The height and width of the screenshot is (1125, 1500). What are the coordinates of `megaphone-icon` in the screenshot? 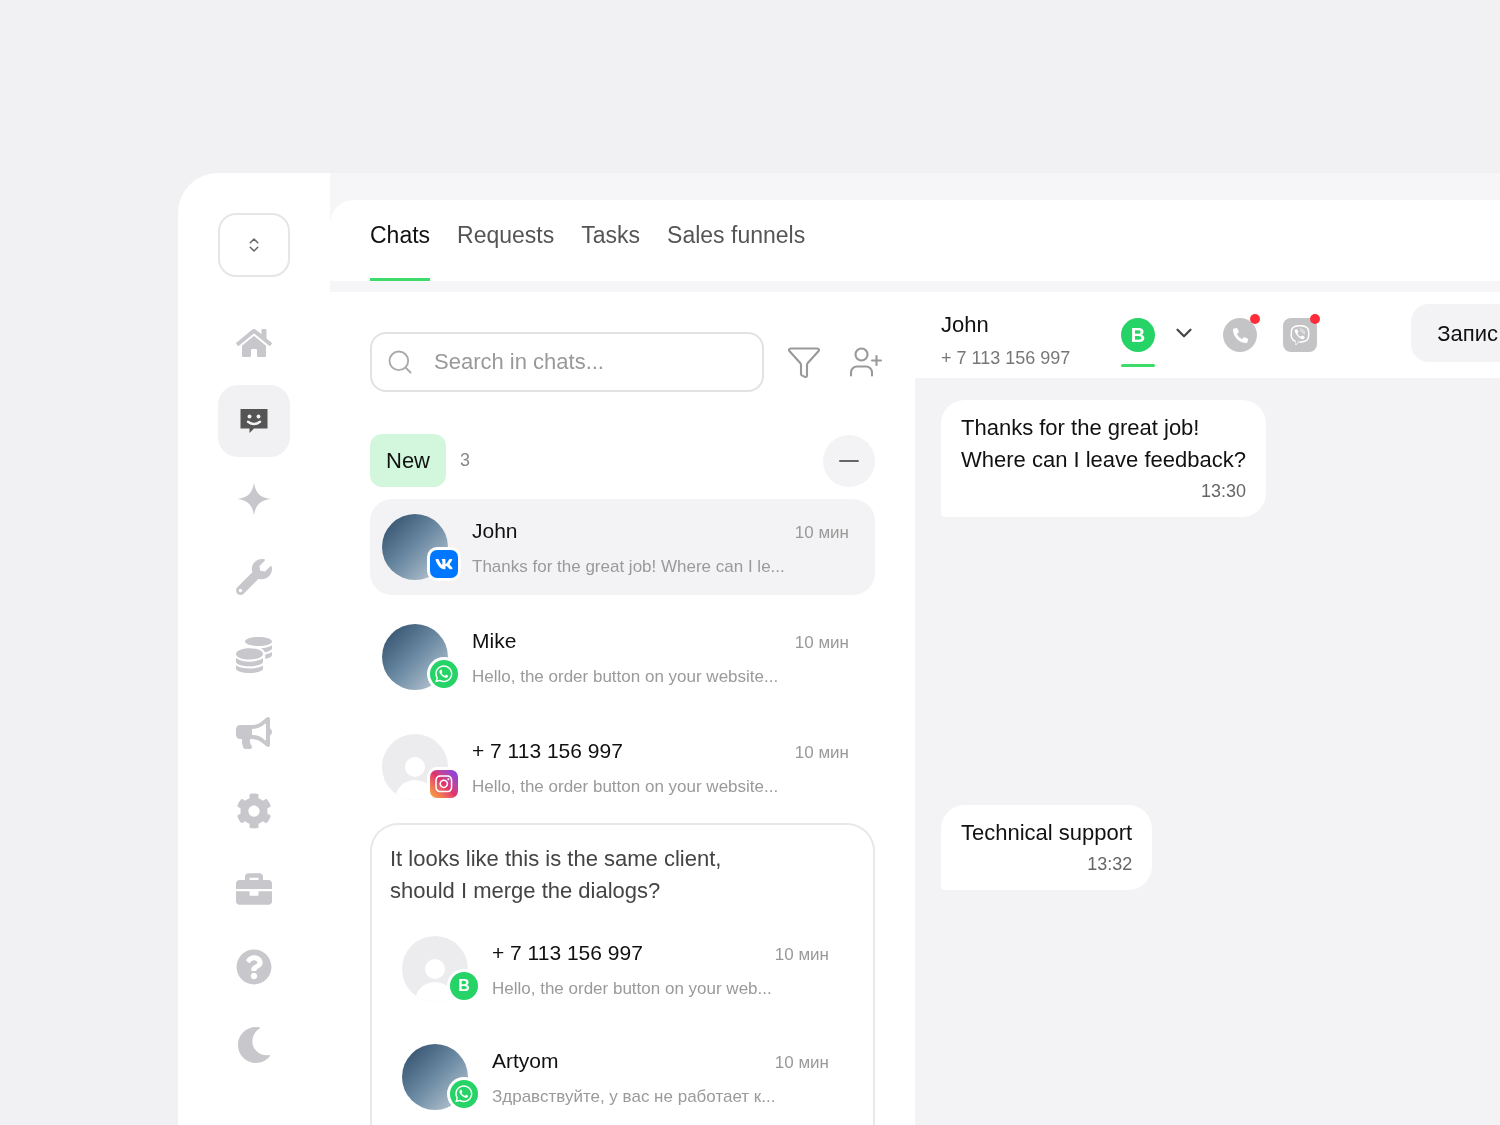 It's located at (254, 733).